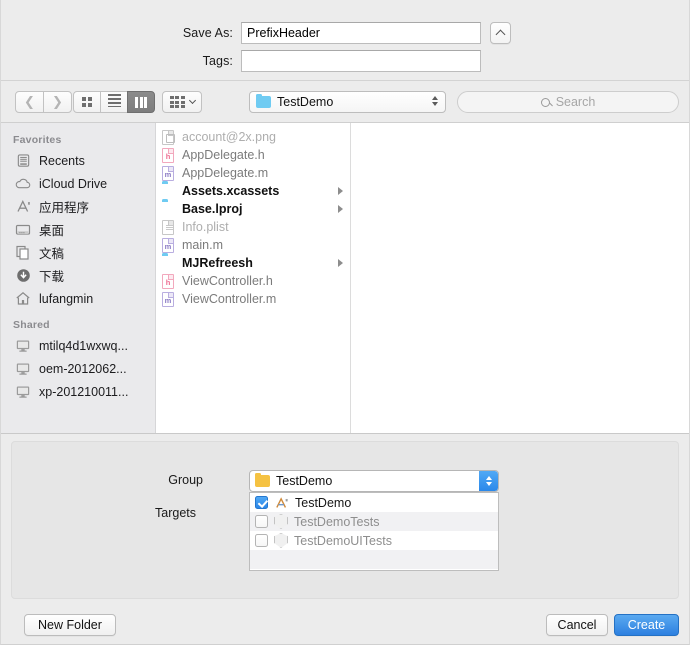 The height and width of the screenshot is (645, 690). Describe the element at coordinates (78, 229) in the screenshot. I see `sidebar-item-desktop: 桌面` at that location.